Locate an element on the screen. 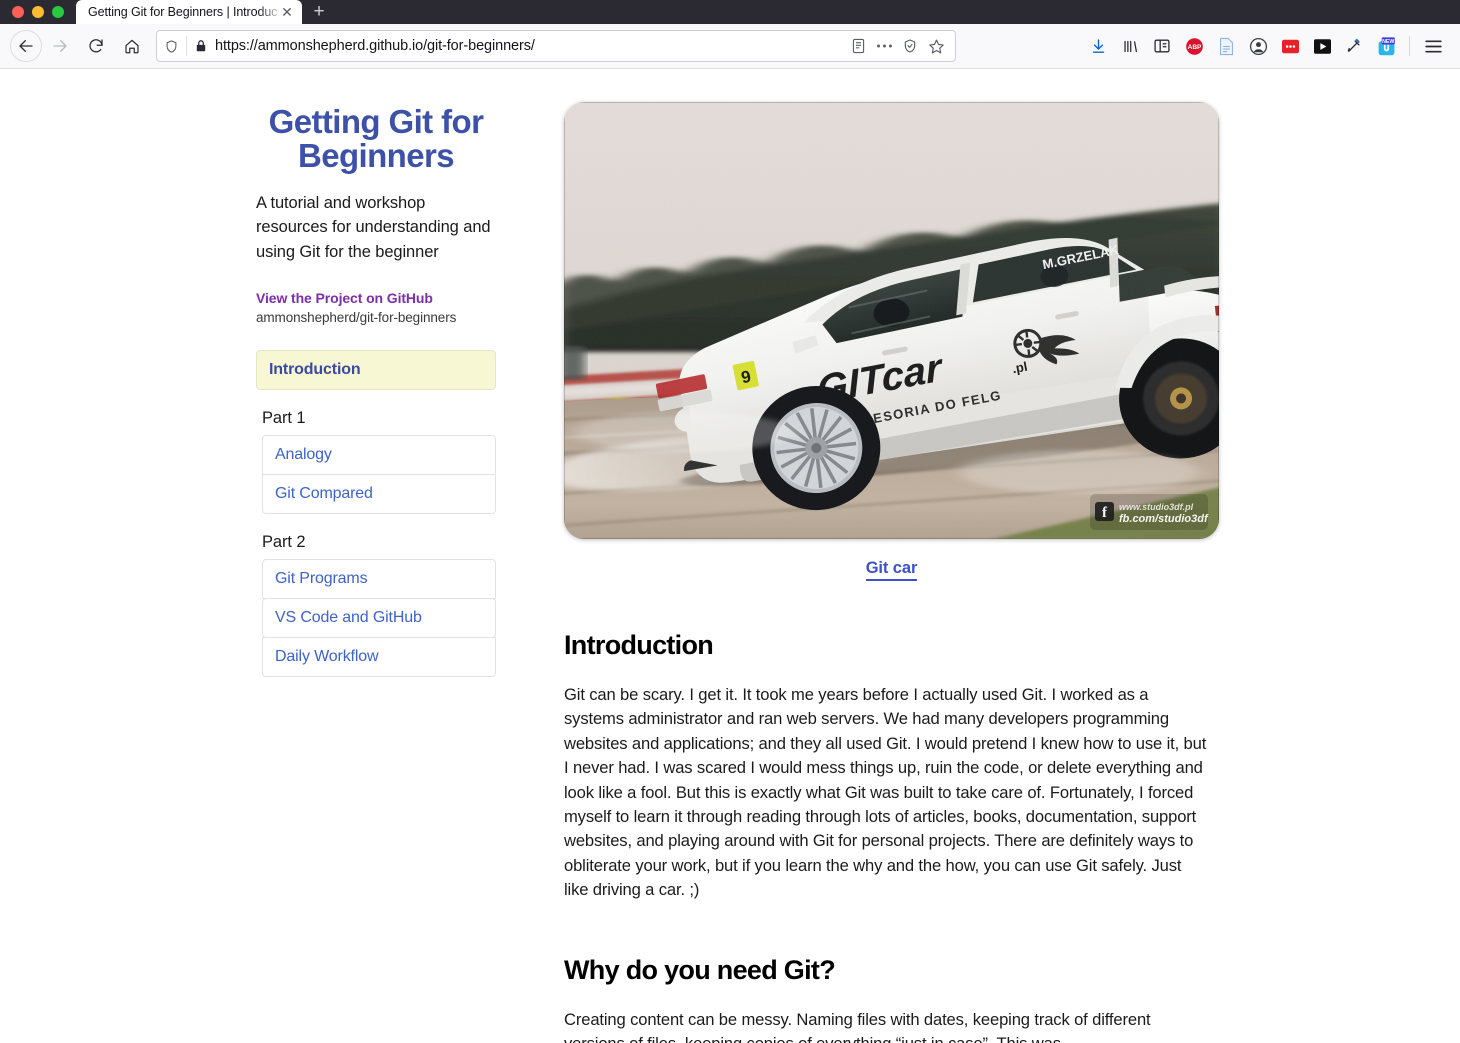 This screenshot has height=1043, width=1460. tracking-protection-shield-icon is located at coordinates (172, 46).